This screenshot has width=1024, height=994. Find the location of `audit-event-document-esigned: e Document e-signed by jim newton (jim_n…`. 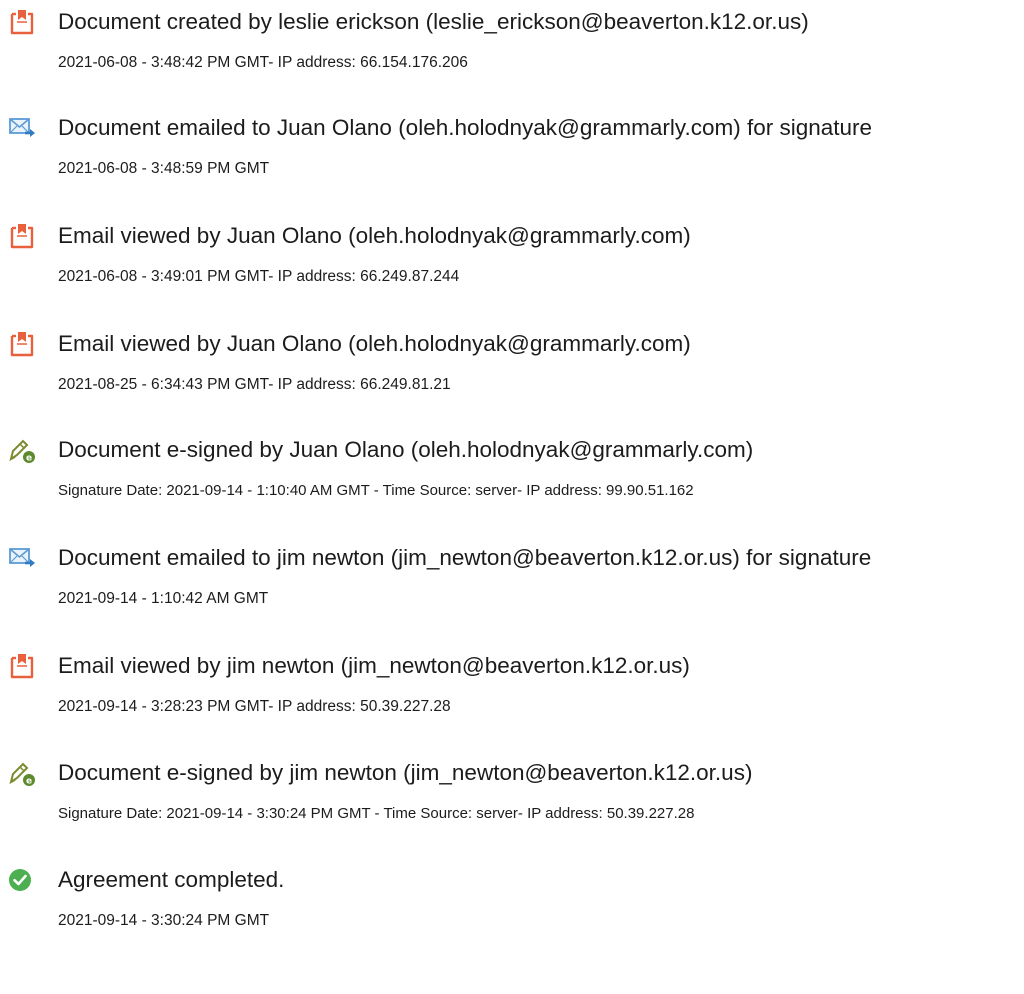

audit-event-document-esigned: e Document e-signed by jim newton (jim_n… is located at coordinates (512, 799).